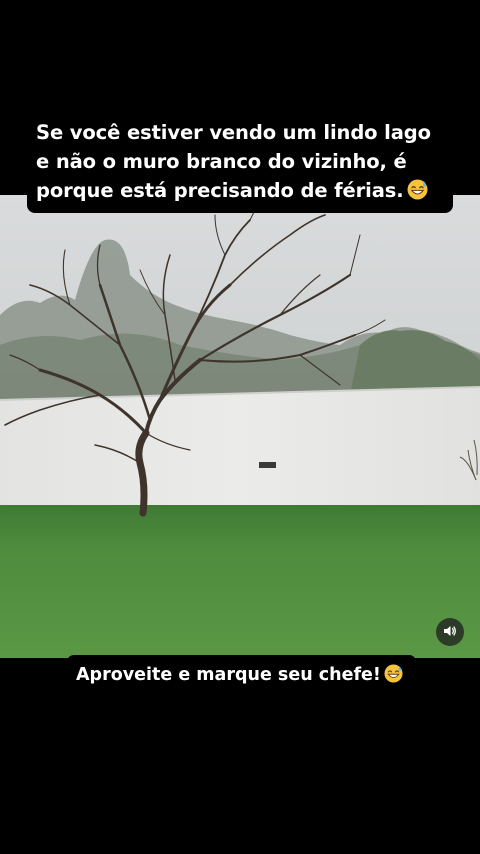 The height and width of the screenshot is (854, 480). What do you see at coordinates (233, 132) in the screenshot?
I see `caption-line-1: Se você estiver vendo um lindo lago` at bounding box center [233, 132].